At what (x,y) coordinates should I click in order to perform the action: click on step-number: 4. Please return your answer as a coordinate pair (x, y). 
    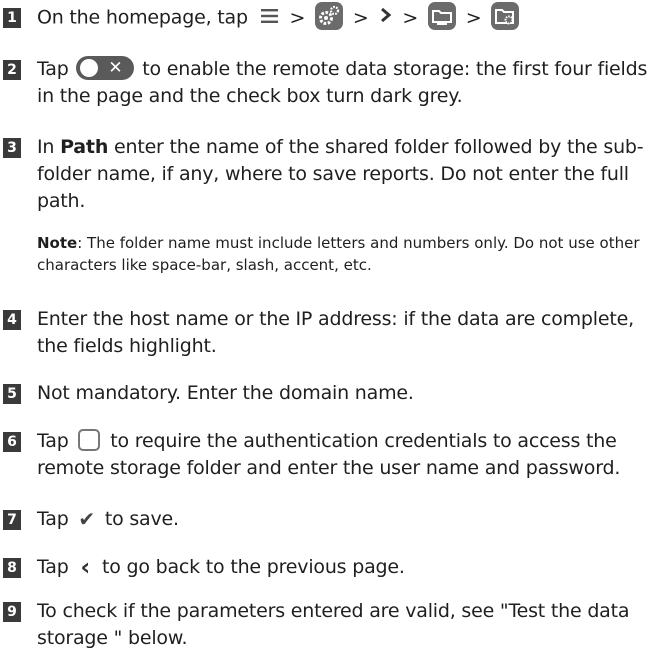
    Looking at the image, I should click on (12, 320).